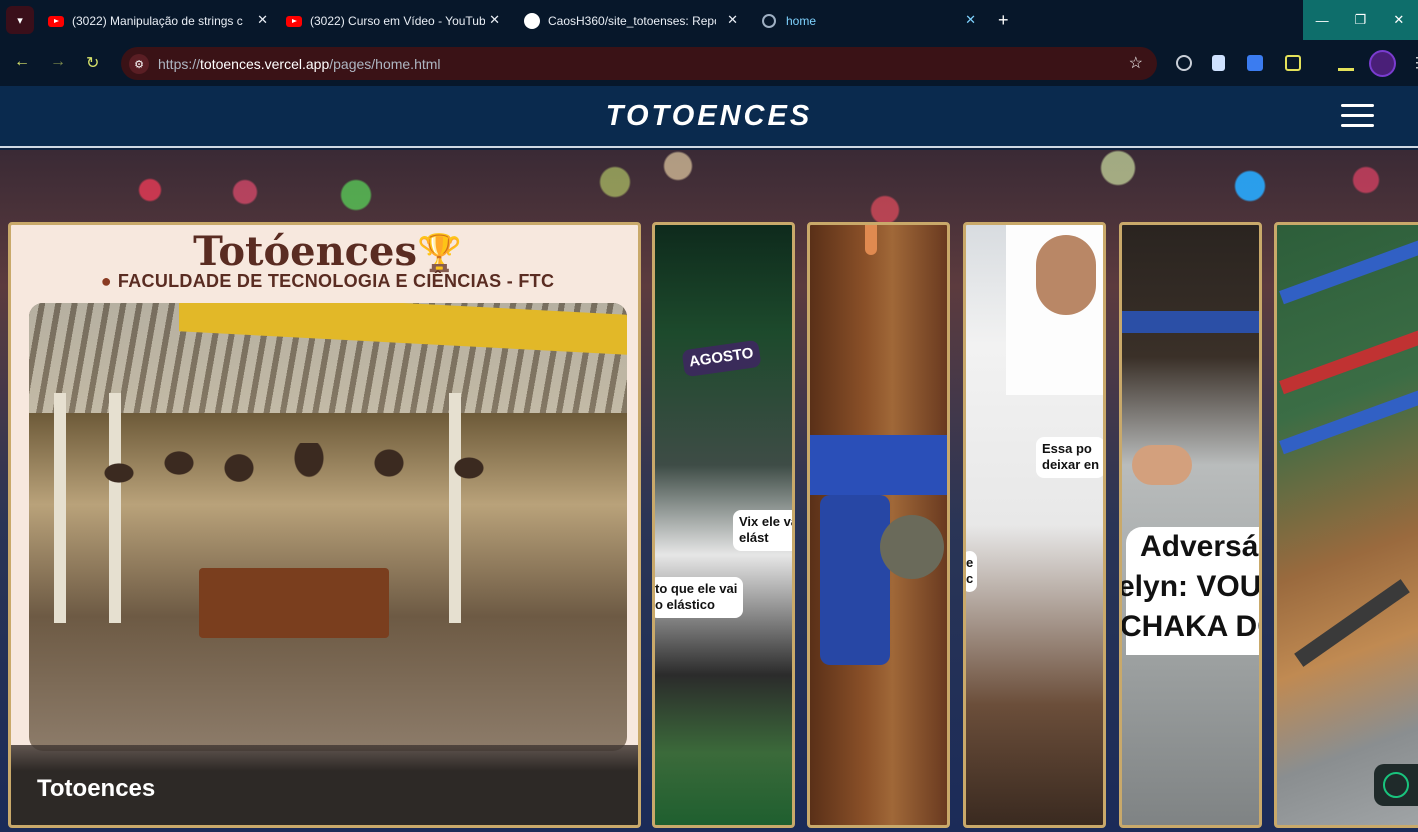 Image resolution: width=1418 pixels, height=832 pixels. What do you see at coordinates (336, 281) in the screenshot?
I see `poster-subtitle-text: FACULDADE DE TECNOLOGIA E CIÊNCIAS - FTC` at bounding box center [336, 281].